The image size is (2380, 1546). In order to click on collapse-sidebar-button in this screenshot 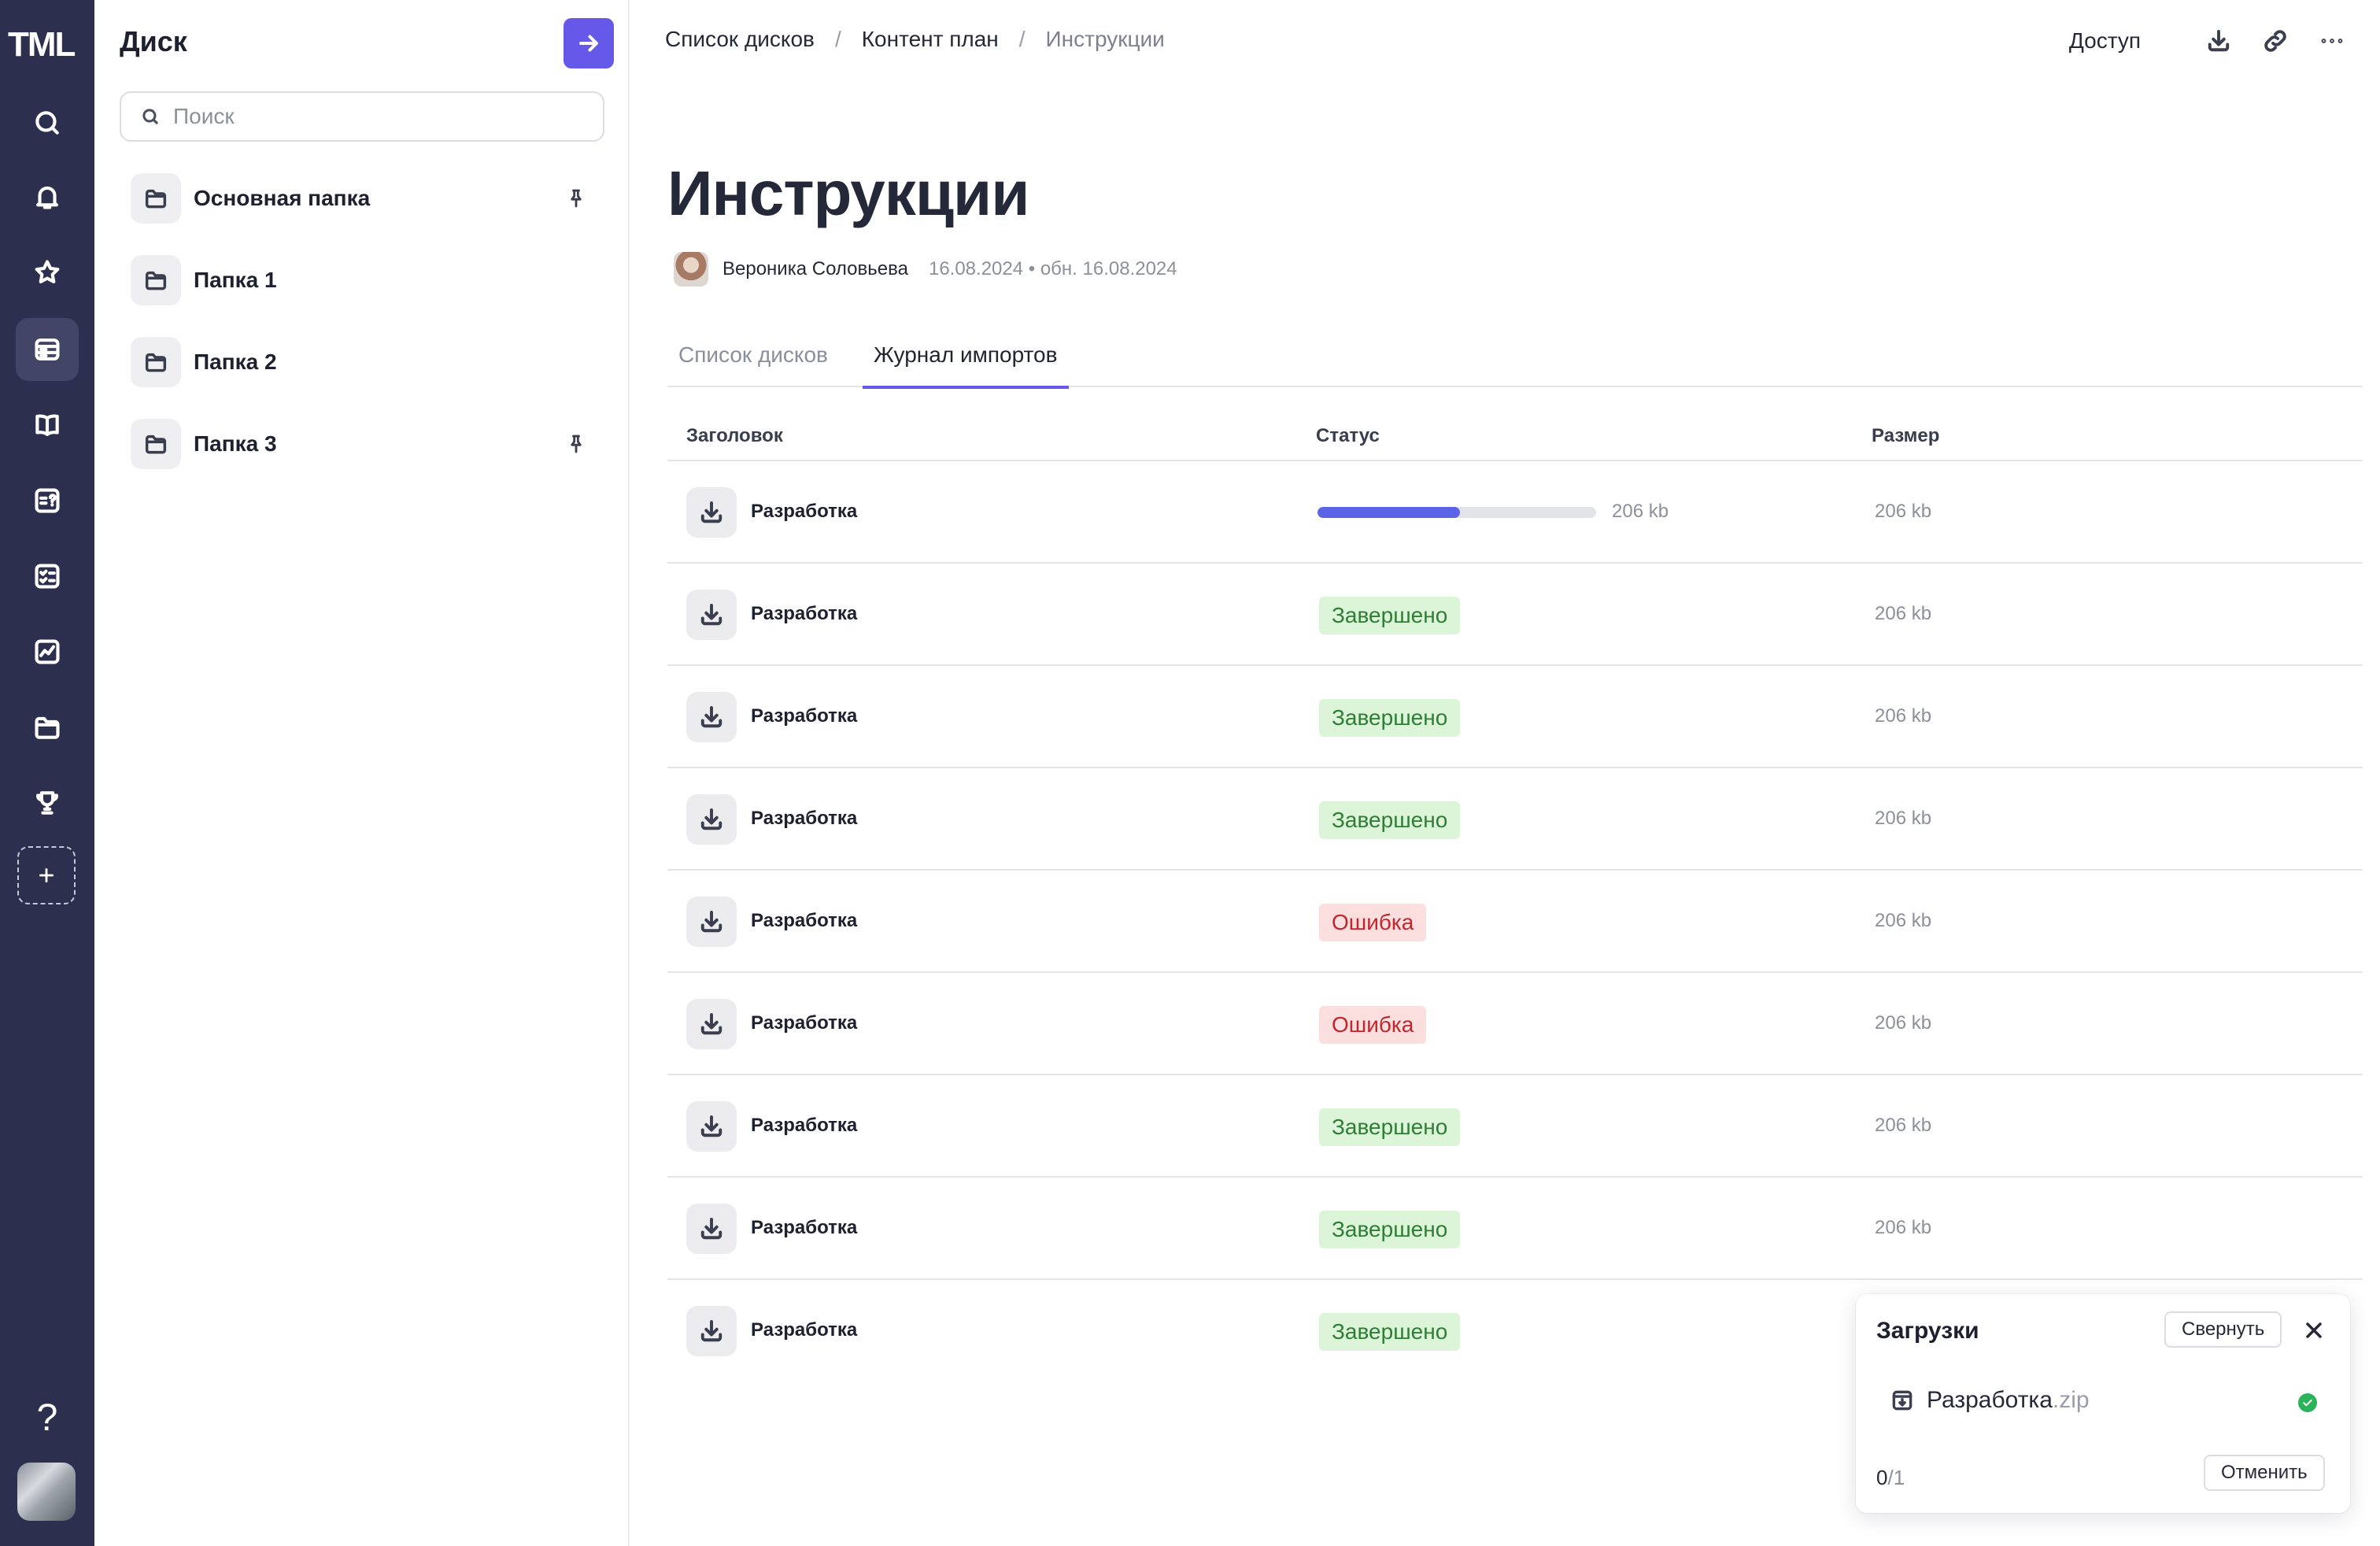, I will do `click(589, 43)`.